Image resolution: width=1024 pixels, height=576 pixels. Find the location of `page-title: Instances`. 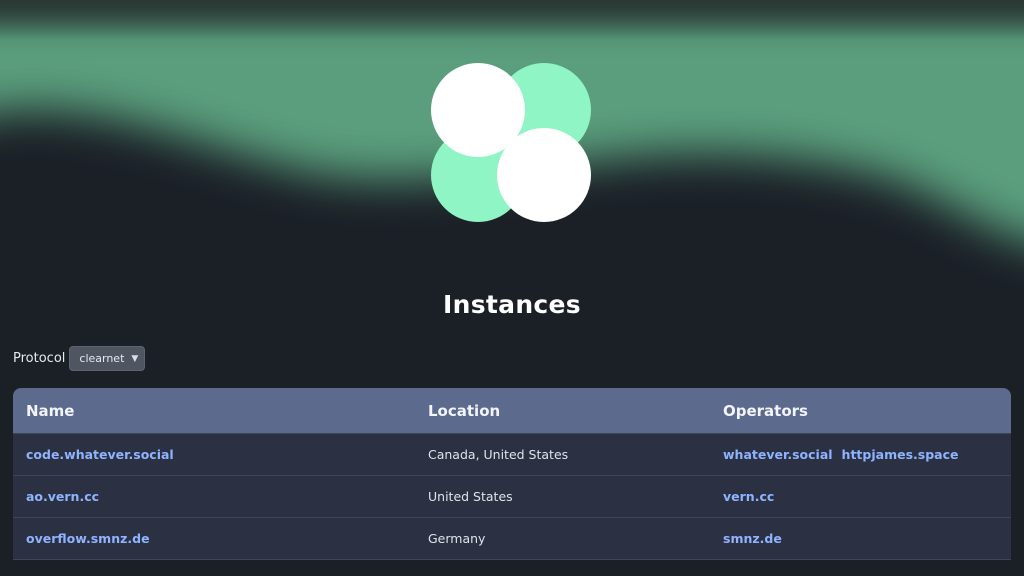

page-title: Instances is located at coordinates (512, 304).